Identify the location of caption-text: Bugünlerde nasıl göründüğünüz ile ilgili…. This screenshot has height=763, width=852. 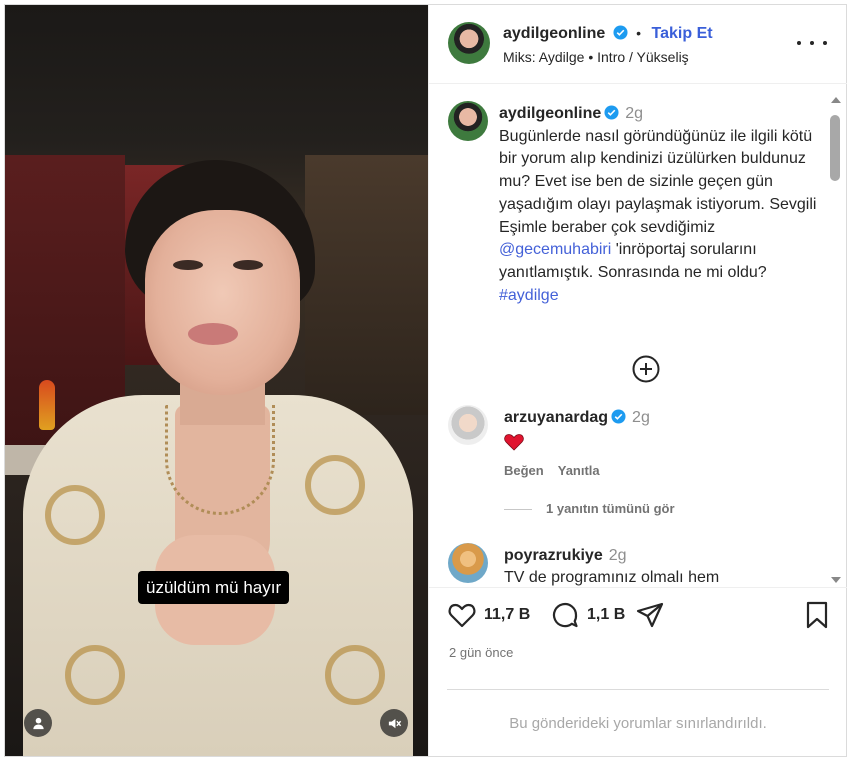
(658, 181).